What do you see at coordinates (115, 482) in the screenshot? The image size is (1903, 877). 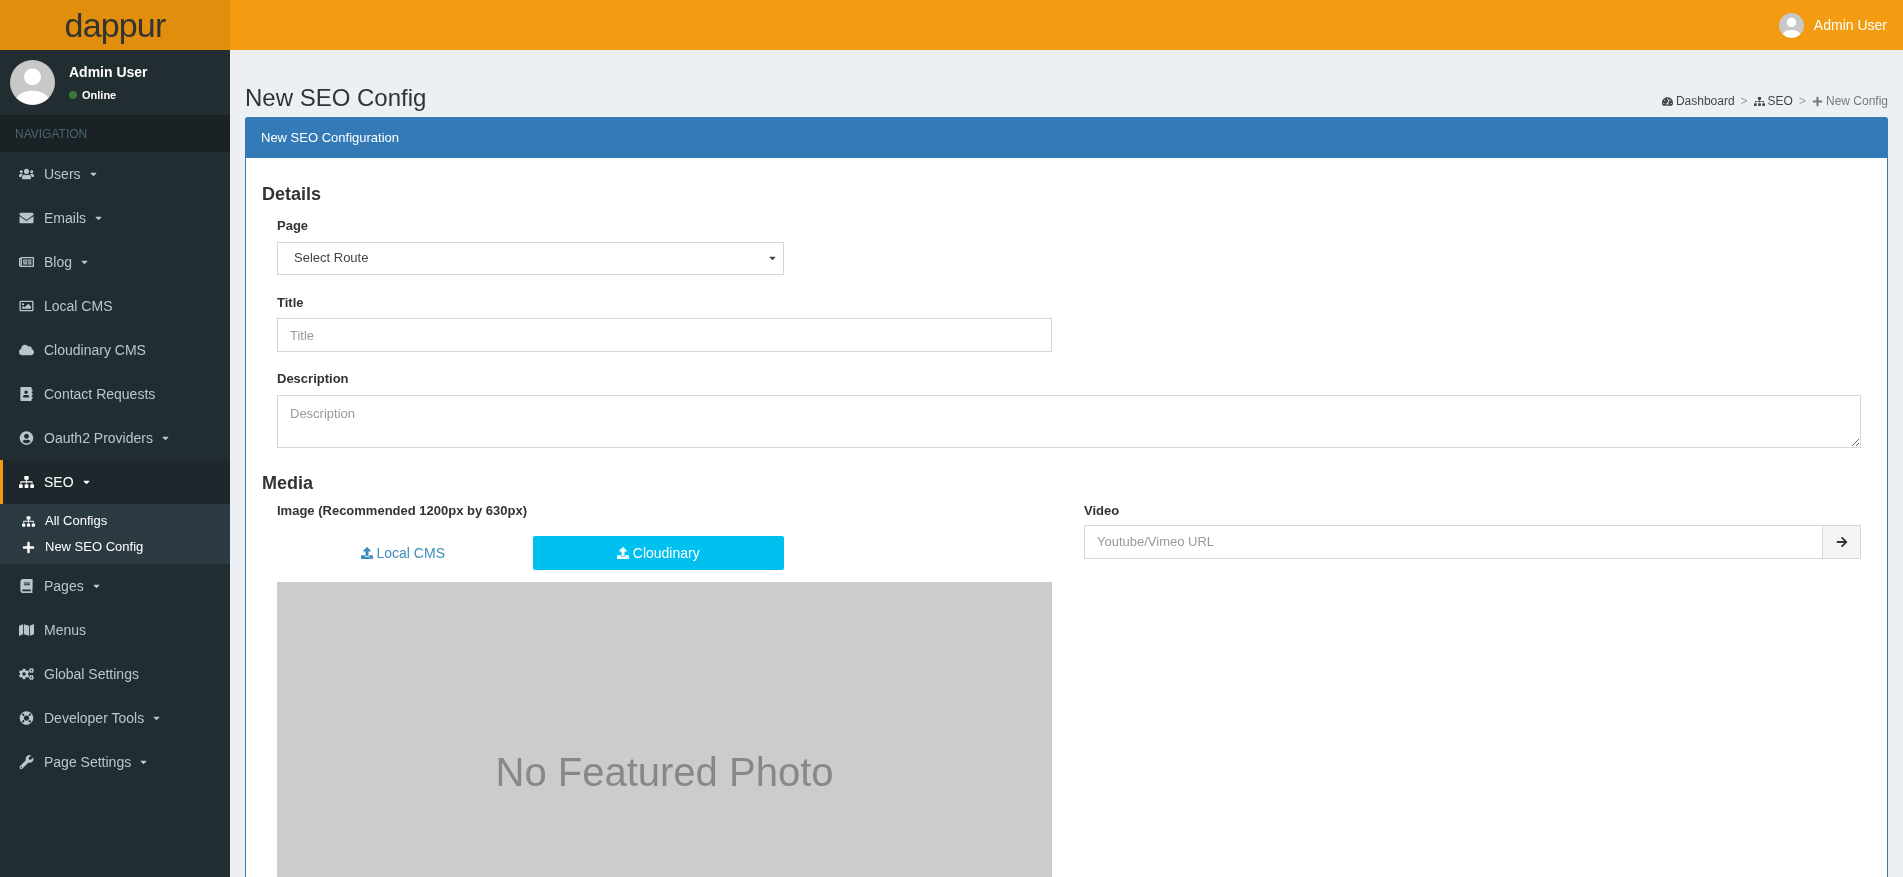 I see `sidebar-item: SEO` at bounding box center [115, 482].